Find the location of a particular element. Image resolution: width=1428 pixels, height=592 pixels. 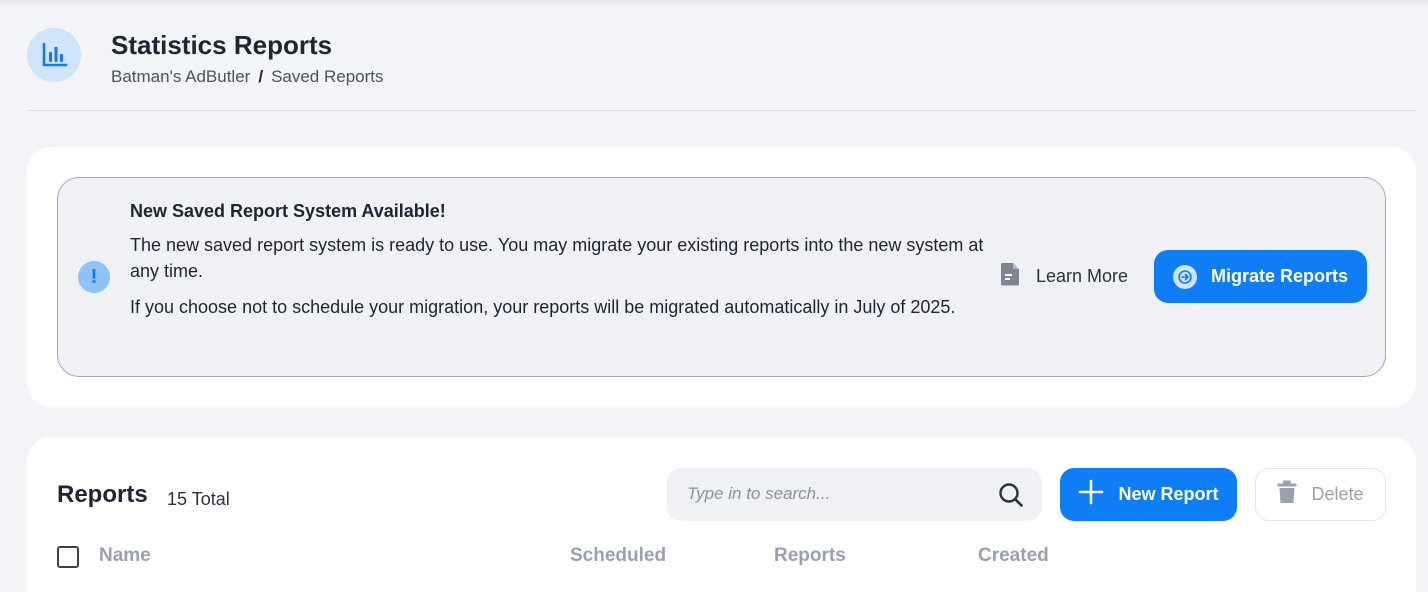

table-header: Name Scheduled Reports Created is located at coordinates (721, 557).